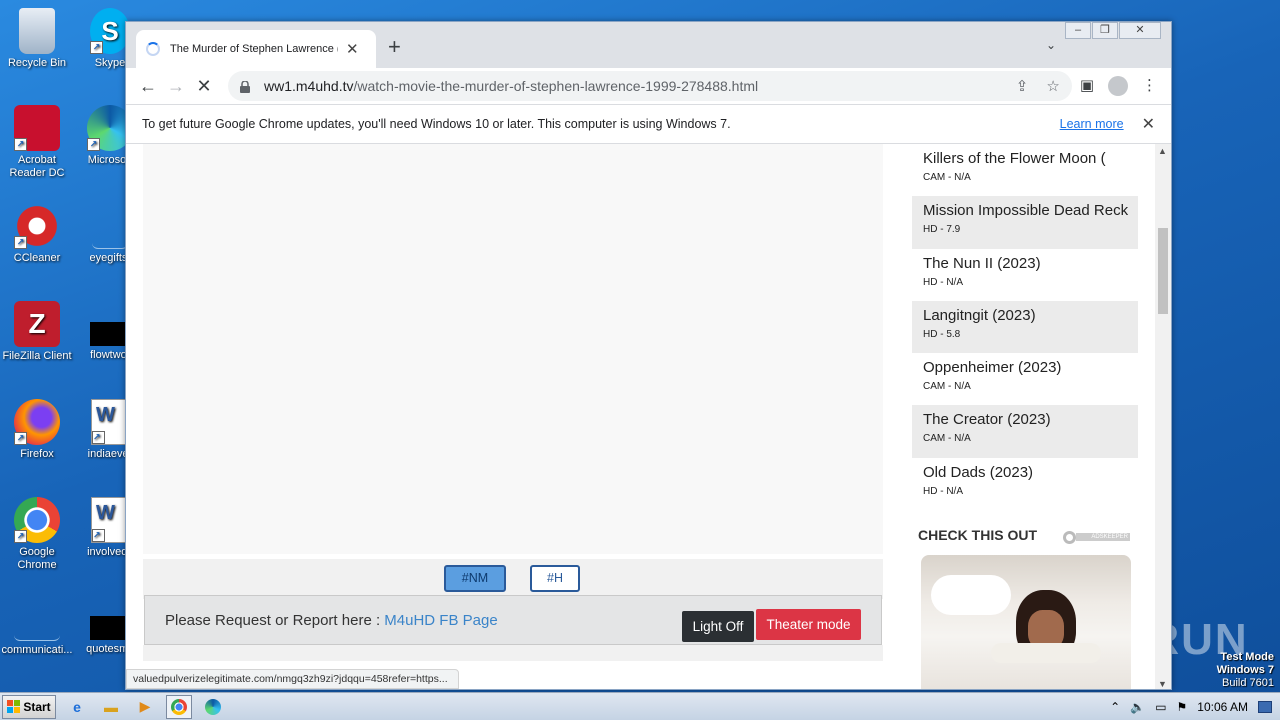 Image resolution: width=1280 pixels, height=720 pixels. I want to click on chrome-taskbar-icon, so click(179, 706).